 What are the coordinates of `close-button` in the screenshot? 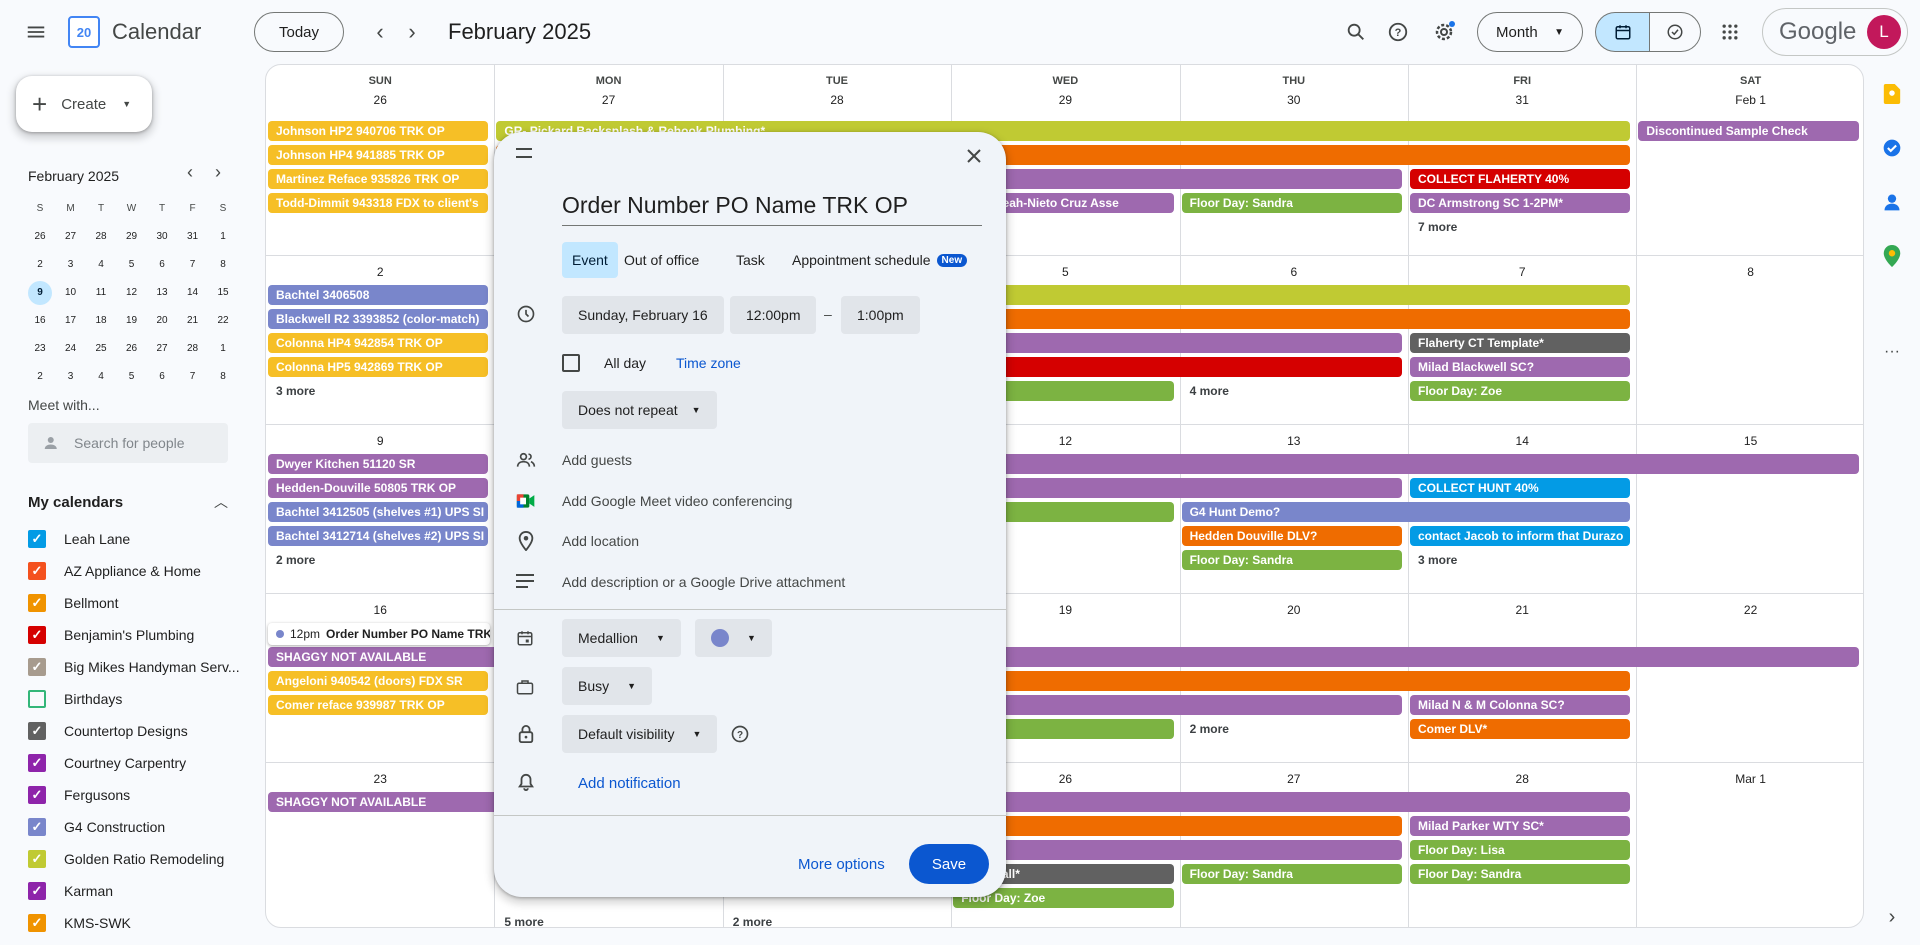 It's located at (974, 156).